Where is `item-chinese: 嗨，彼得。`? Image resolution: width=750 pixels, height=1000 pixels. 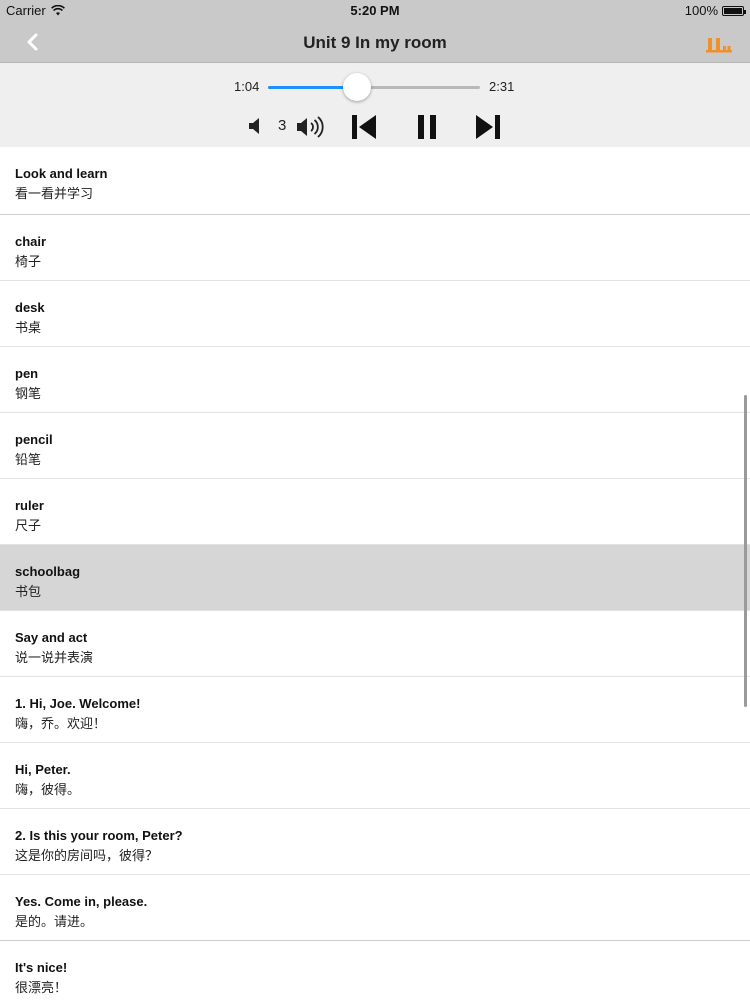
item-chinese: 嗨，彼得。 is located at coordinates (48, 789).